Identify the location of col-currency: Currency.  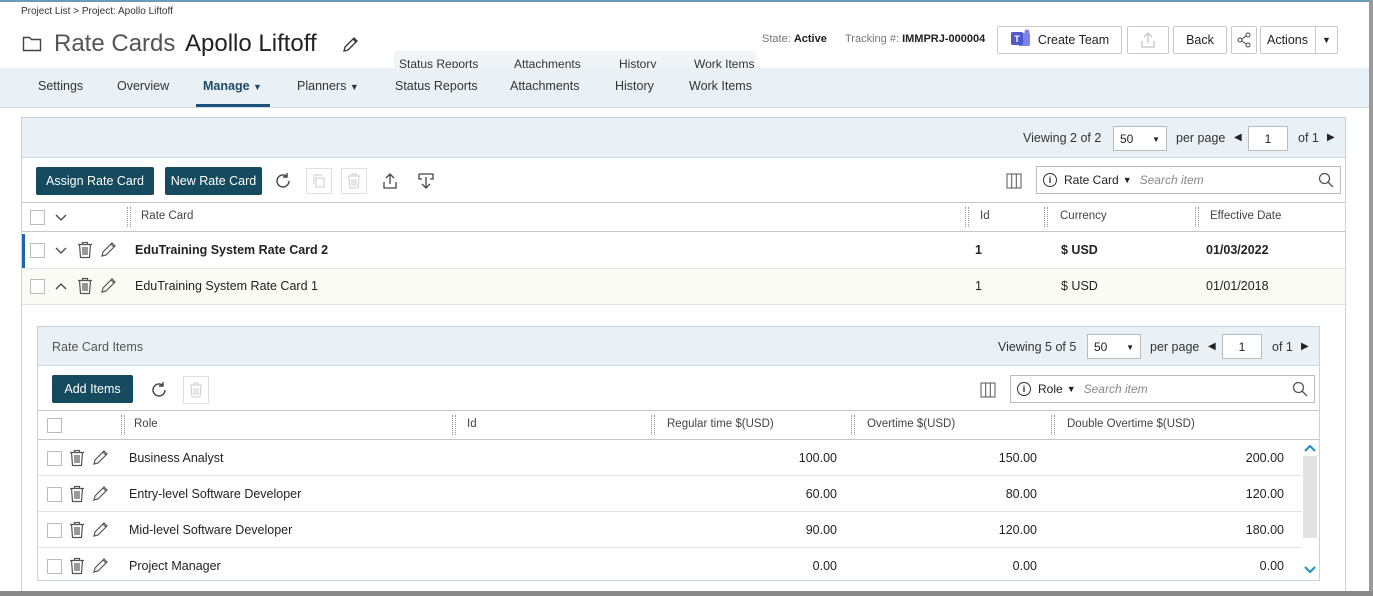
(1083, 216).